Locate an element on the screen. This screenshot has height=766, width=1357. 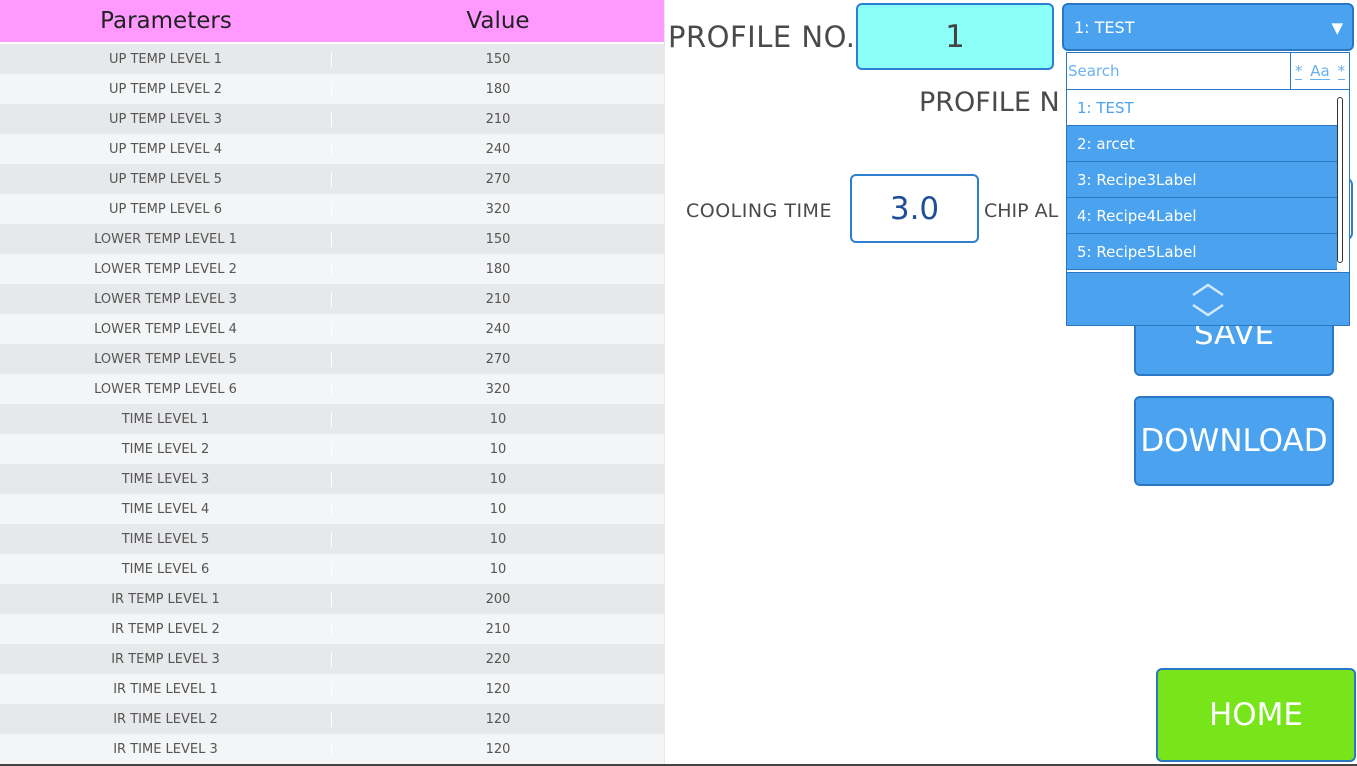
home-button: HOME is located at coordinates (1256, 715).